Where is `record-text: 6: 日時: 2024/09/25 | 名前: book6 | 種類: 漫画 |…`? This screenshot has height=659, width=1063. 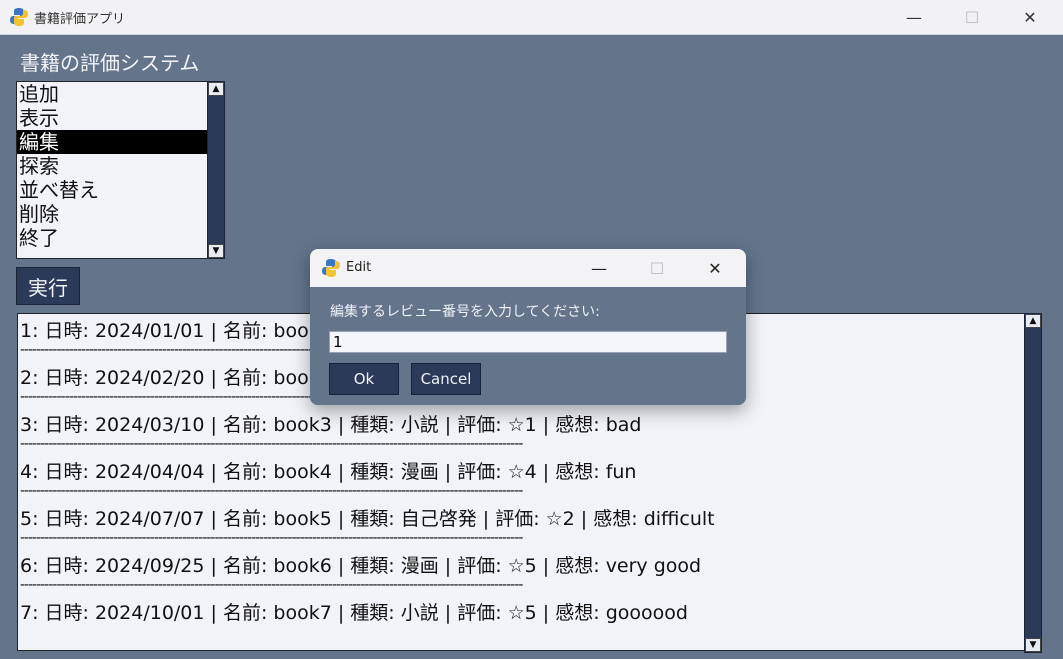
record-text: 6: 日時: 2024/09/25 | 名前: book6 | 種類: 漫画 |… is located at coordinates (361, 566).